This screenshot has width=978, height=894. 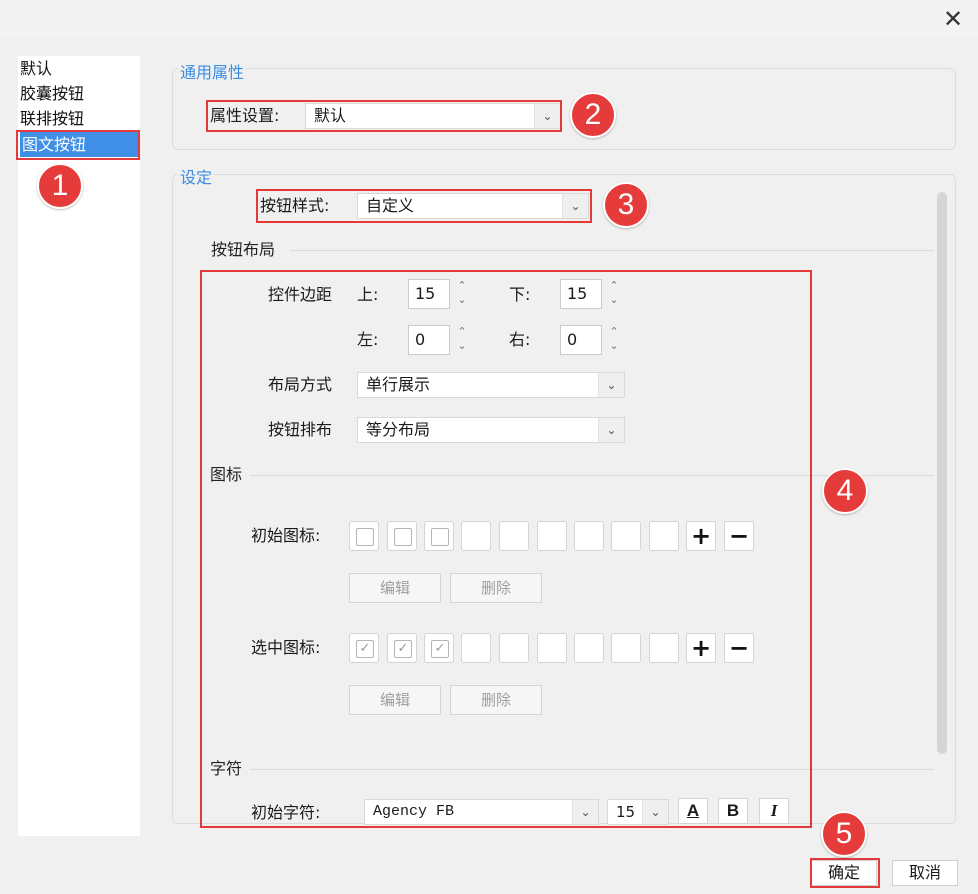 I want to click on selected-icon-slot-1: ✓, so click(x=364, y=648).